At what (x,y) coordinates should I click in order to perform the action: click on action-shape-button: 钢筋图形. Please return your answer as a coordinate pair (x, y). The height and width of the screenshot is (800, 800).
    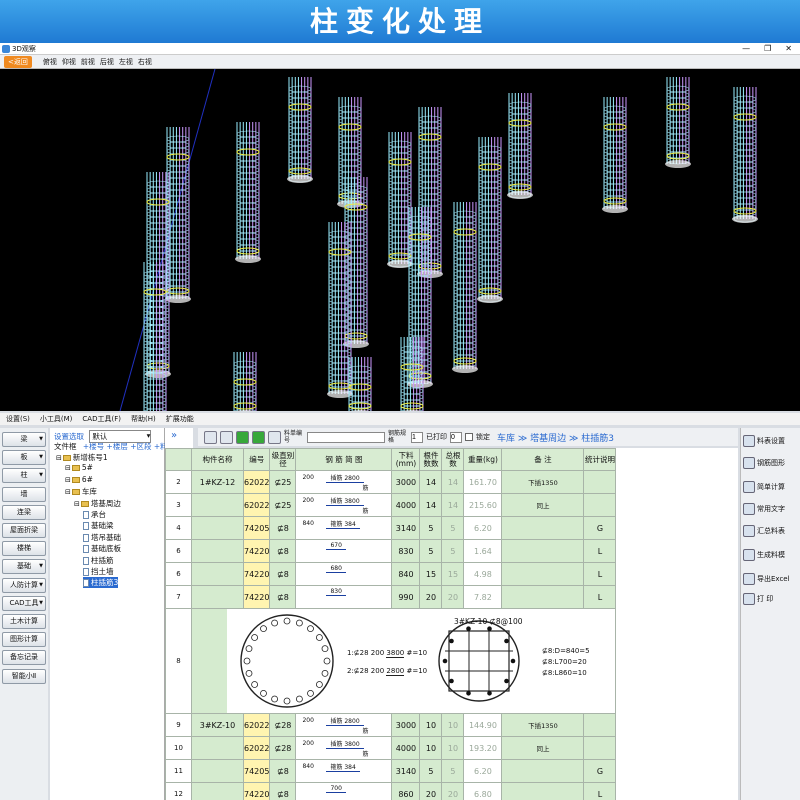
    Looking at the image, I should click on (771, 463).